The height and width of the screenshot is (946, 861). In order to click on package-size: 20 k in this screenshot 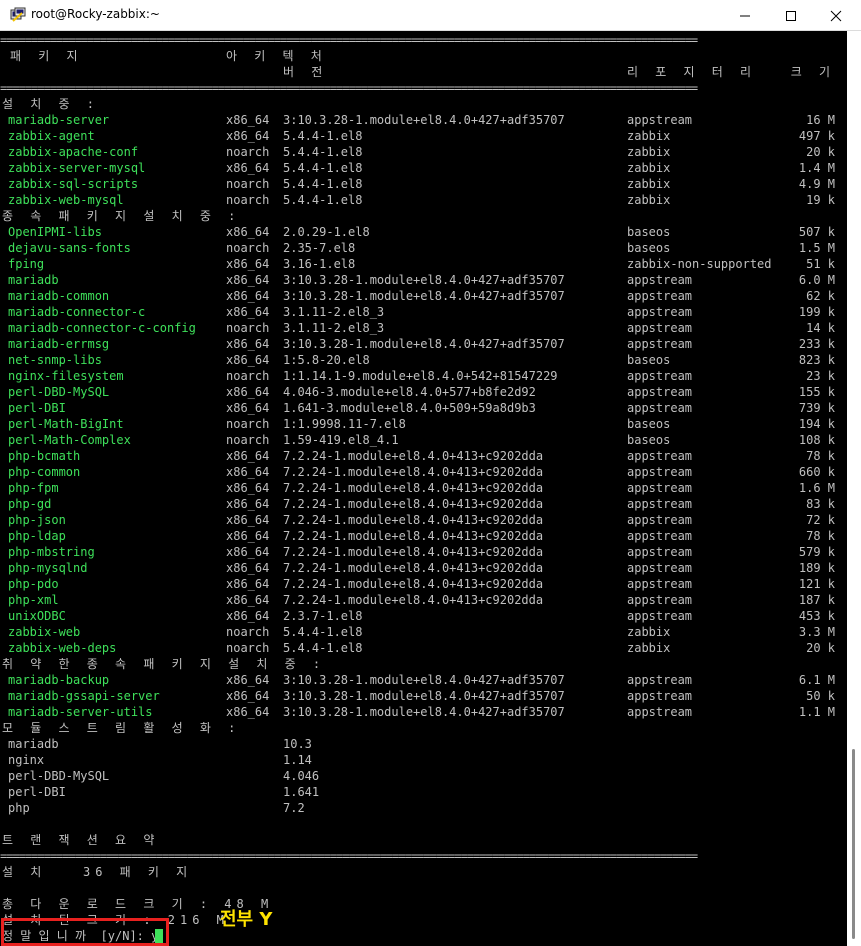, I will do `click(820, 648)`.